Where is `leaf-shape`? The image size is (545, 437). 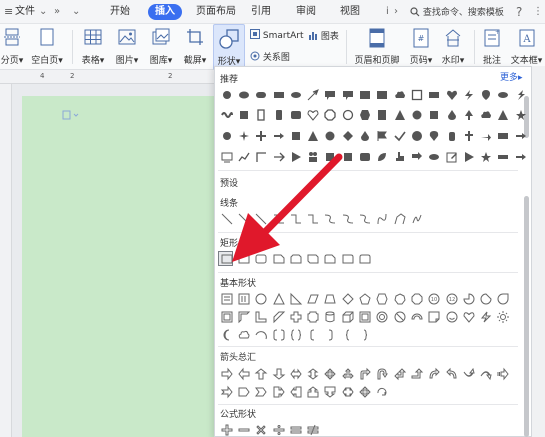
leaf-shape is located at coordinates (382, 156).